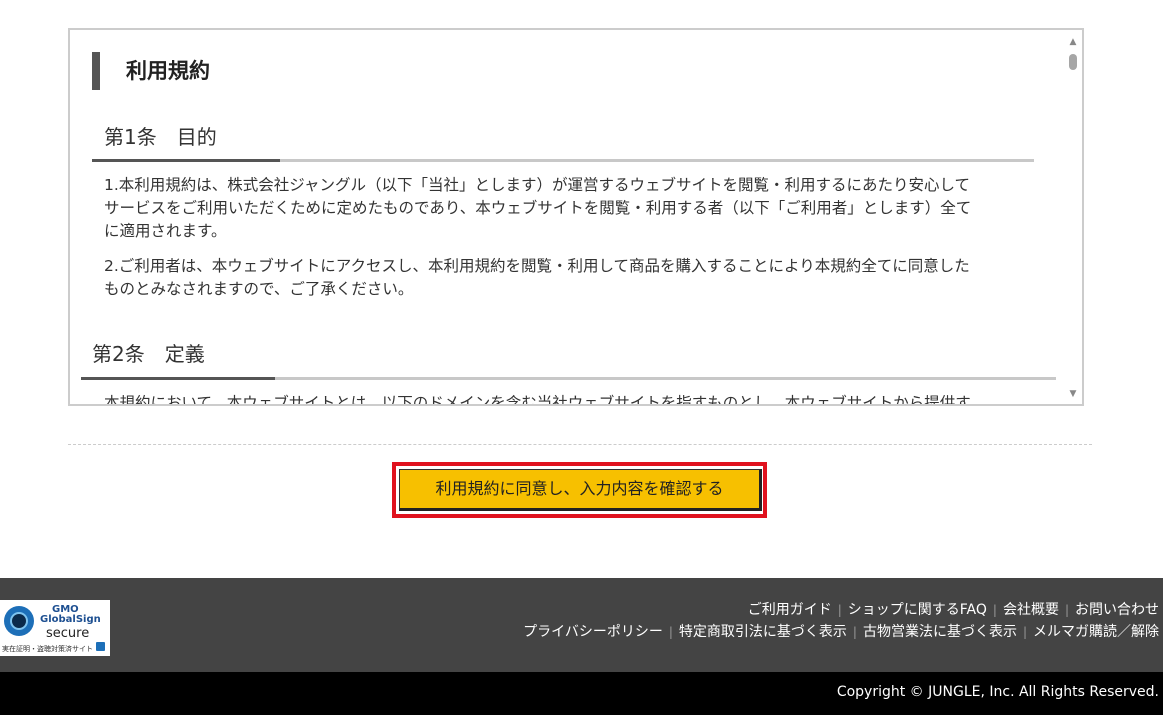 This screenshot has width=1163, height=719. What do you see at coordinates (47, 649) in the screenshot?
I see `badge-caption: 実在証明・盗聴対策済サイト` at bounding box center [47, 649].